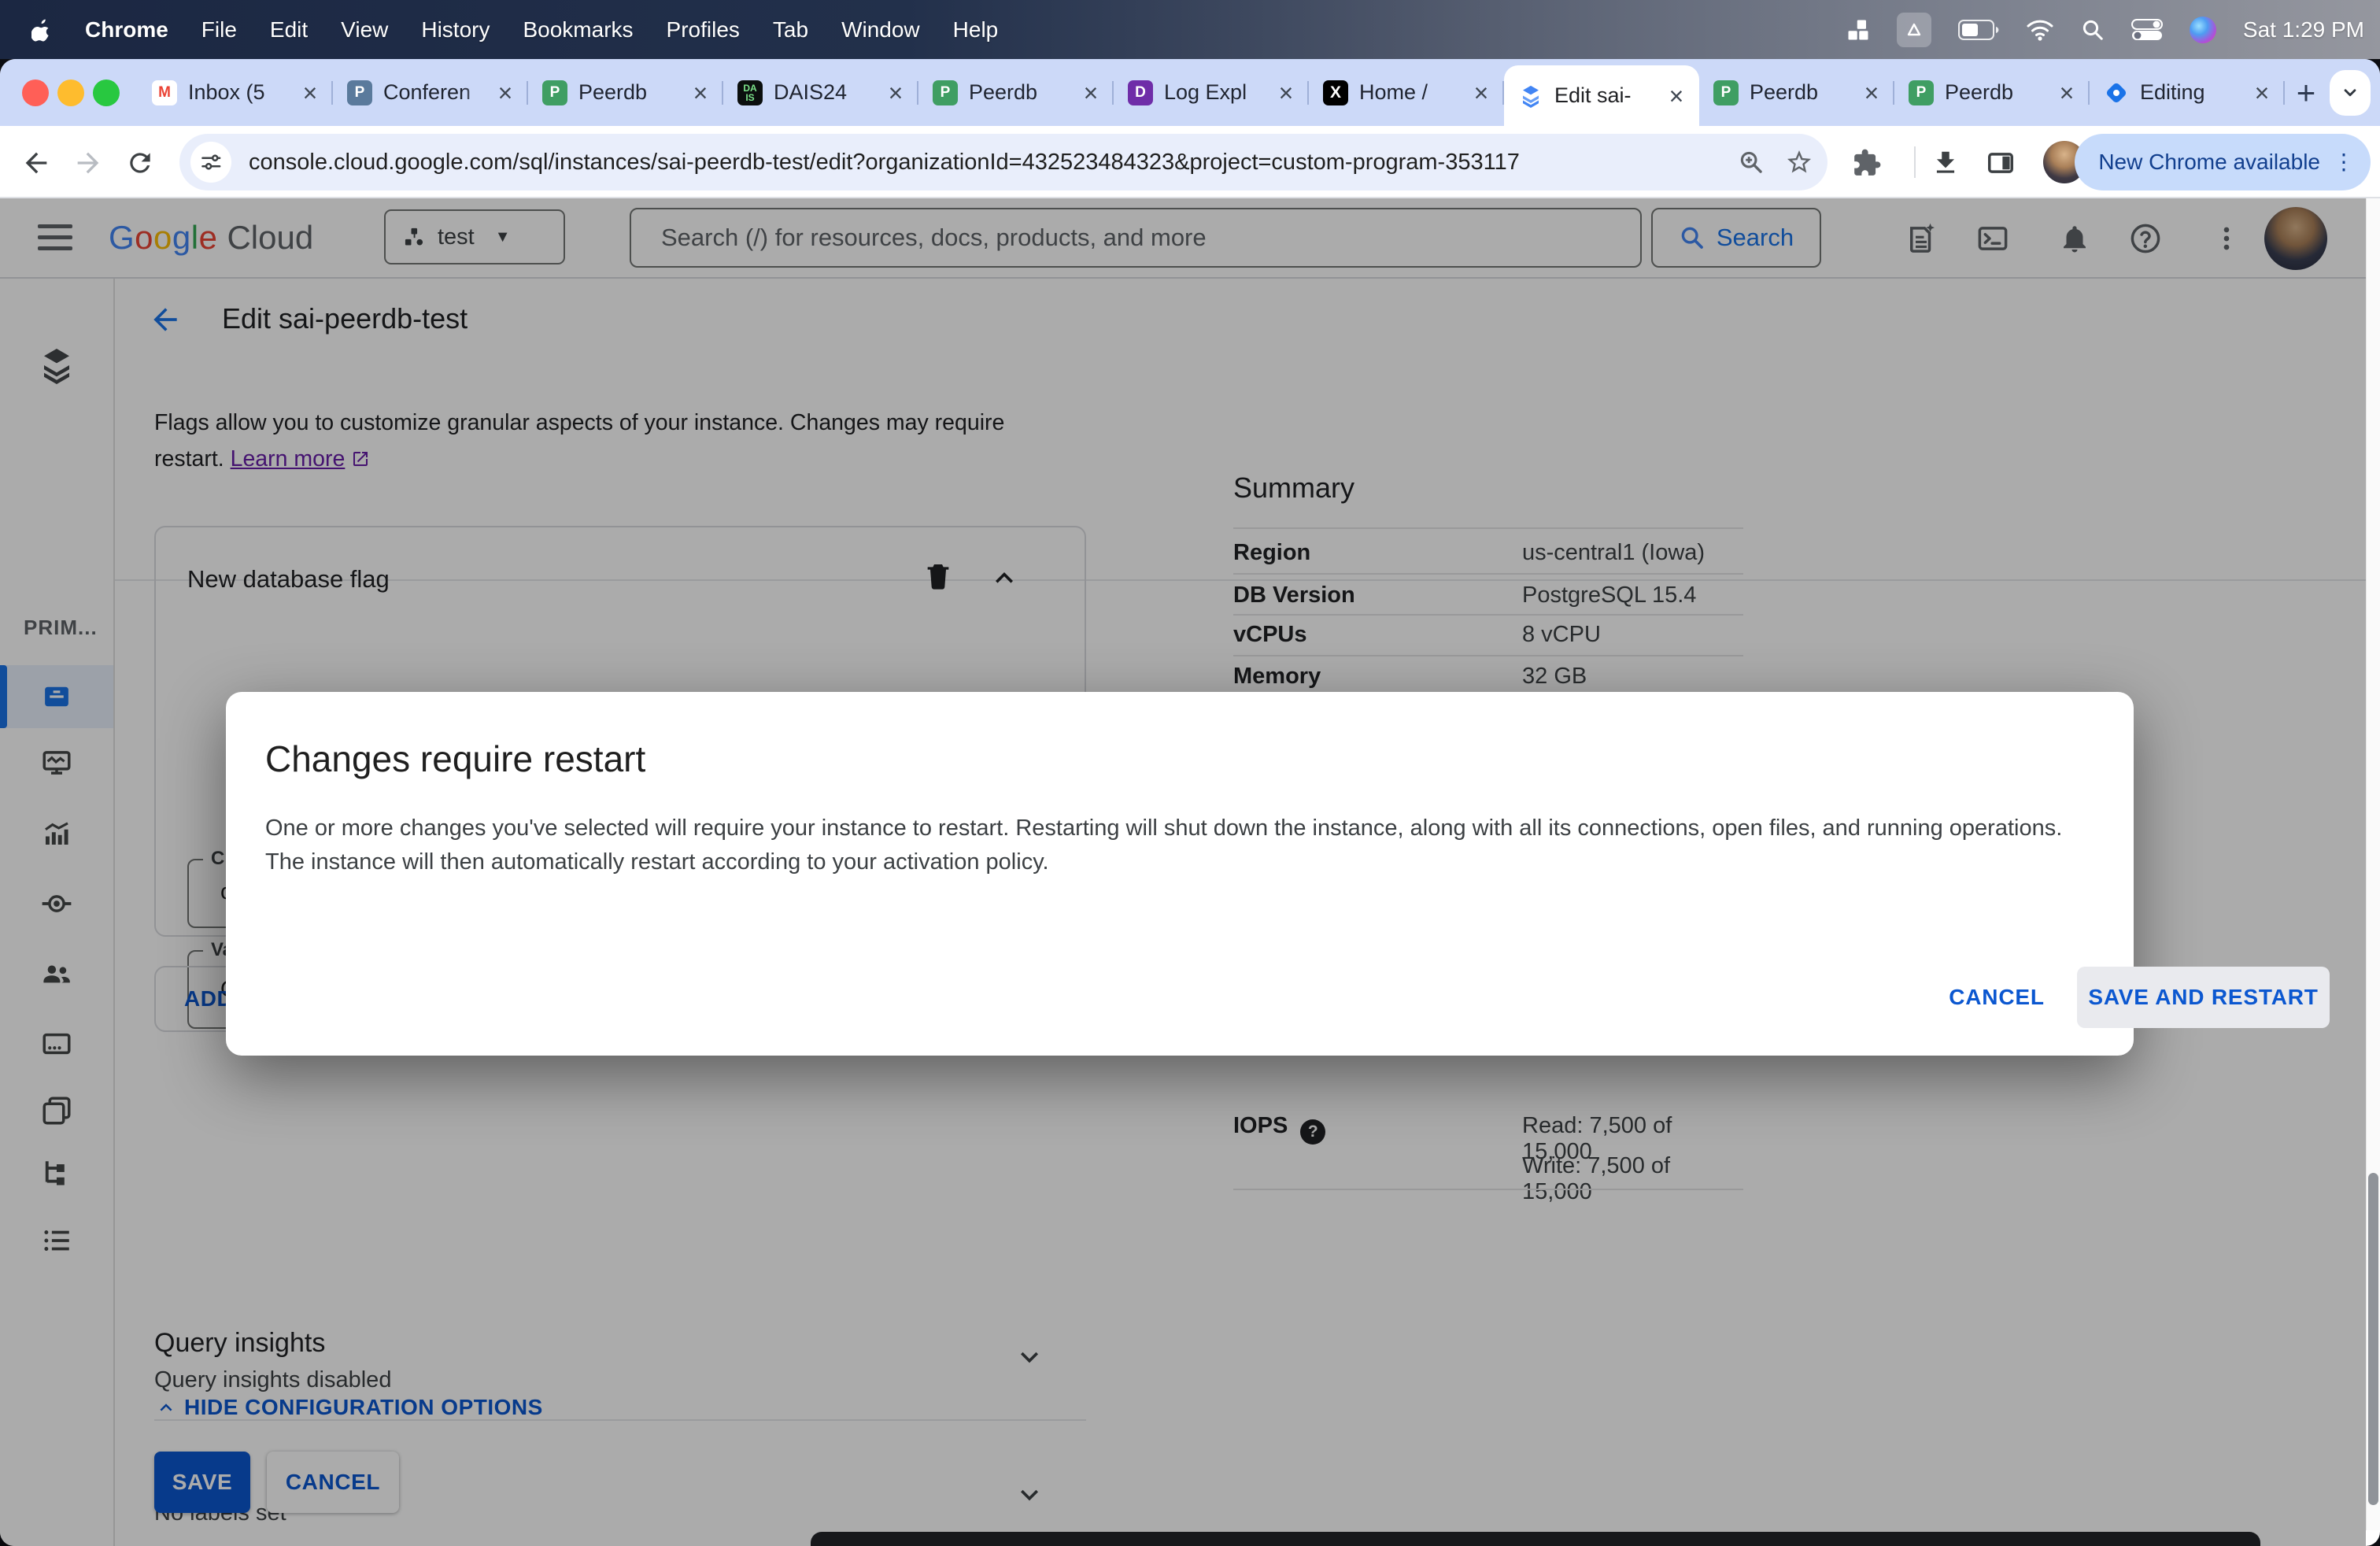 The height and width of the screenshot is (1546, 2380). Describe the element at coordinates (881, 30) in the screenshot. I see `menu-window: Window` at that location.